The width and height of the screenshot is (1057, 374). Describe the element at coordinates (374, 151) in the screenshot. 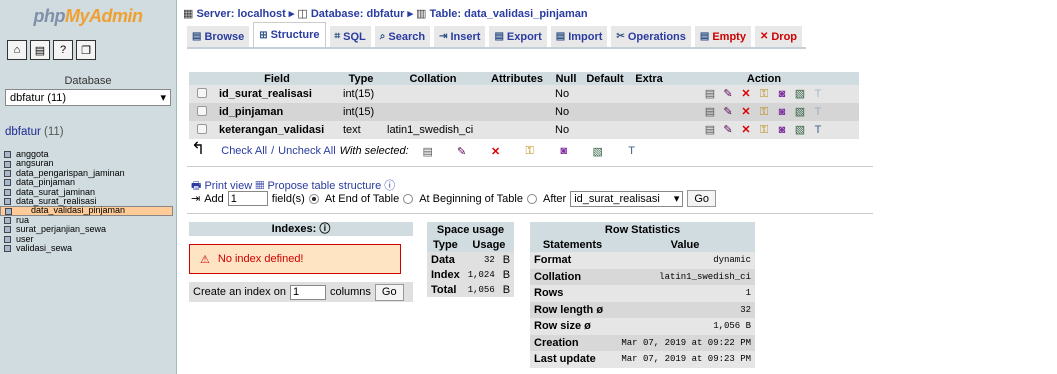

I see `with-selected-label: With selected:` at that location.